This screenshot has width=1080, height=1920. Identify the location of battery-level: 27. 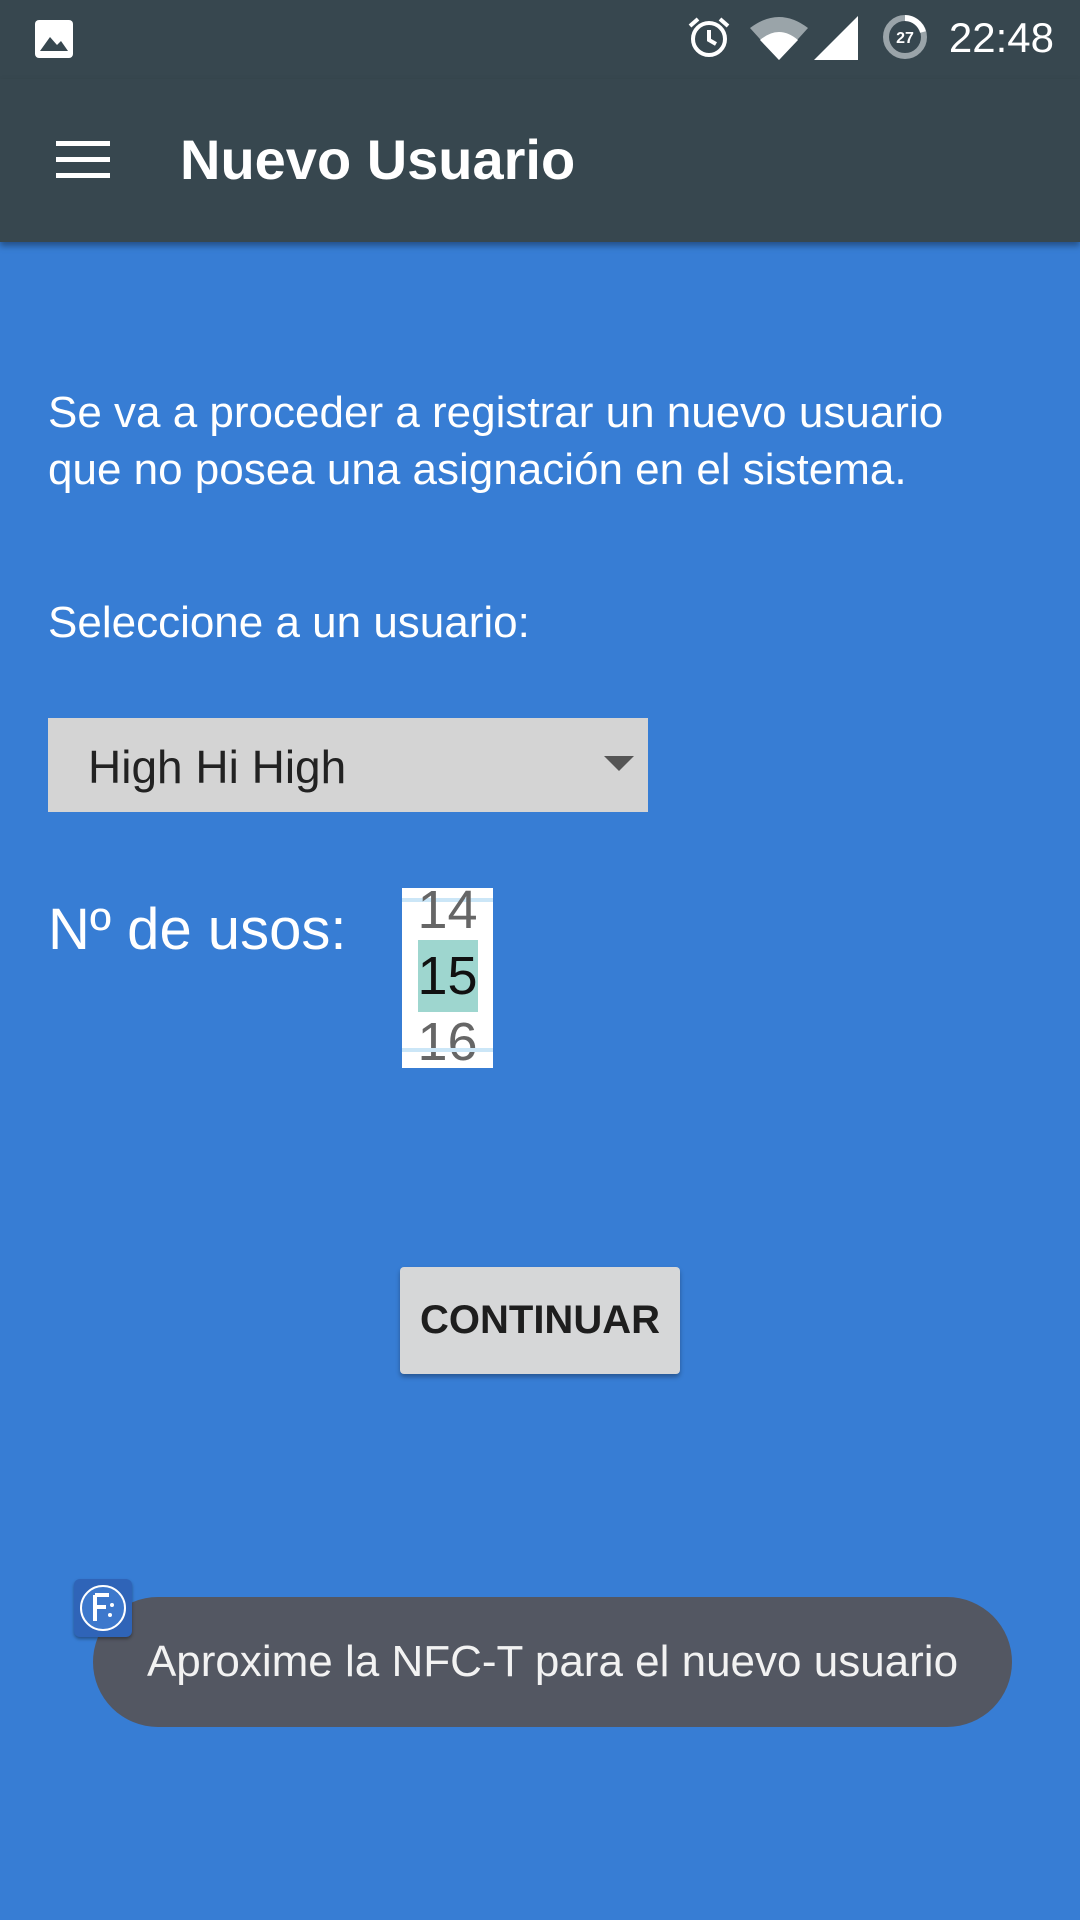
(905, 38).